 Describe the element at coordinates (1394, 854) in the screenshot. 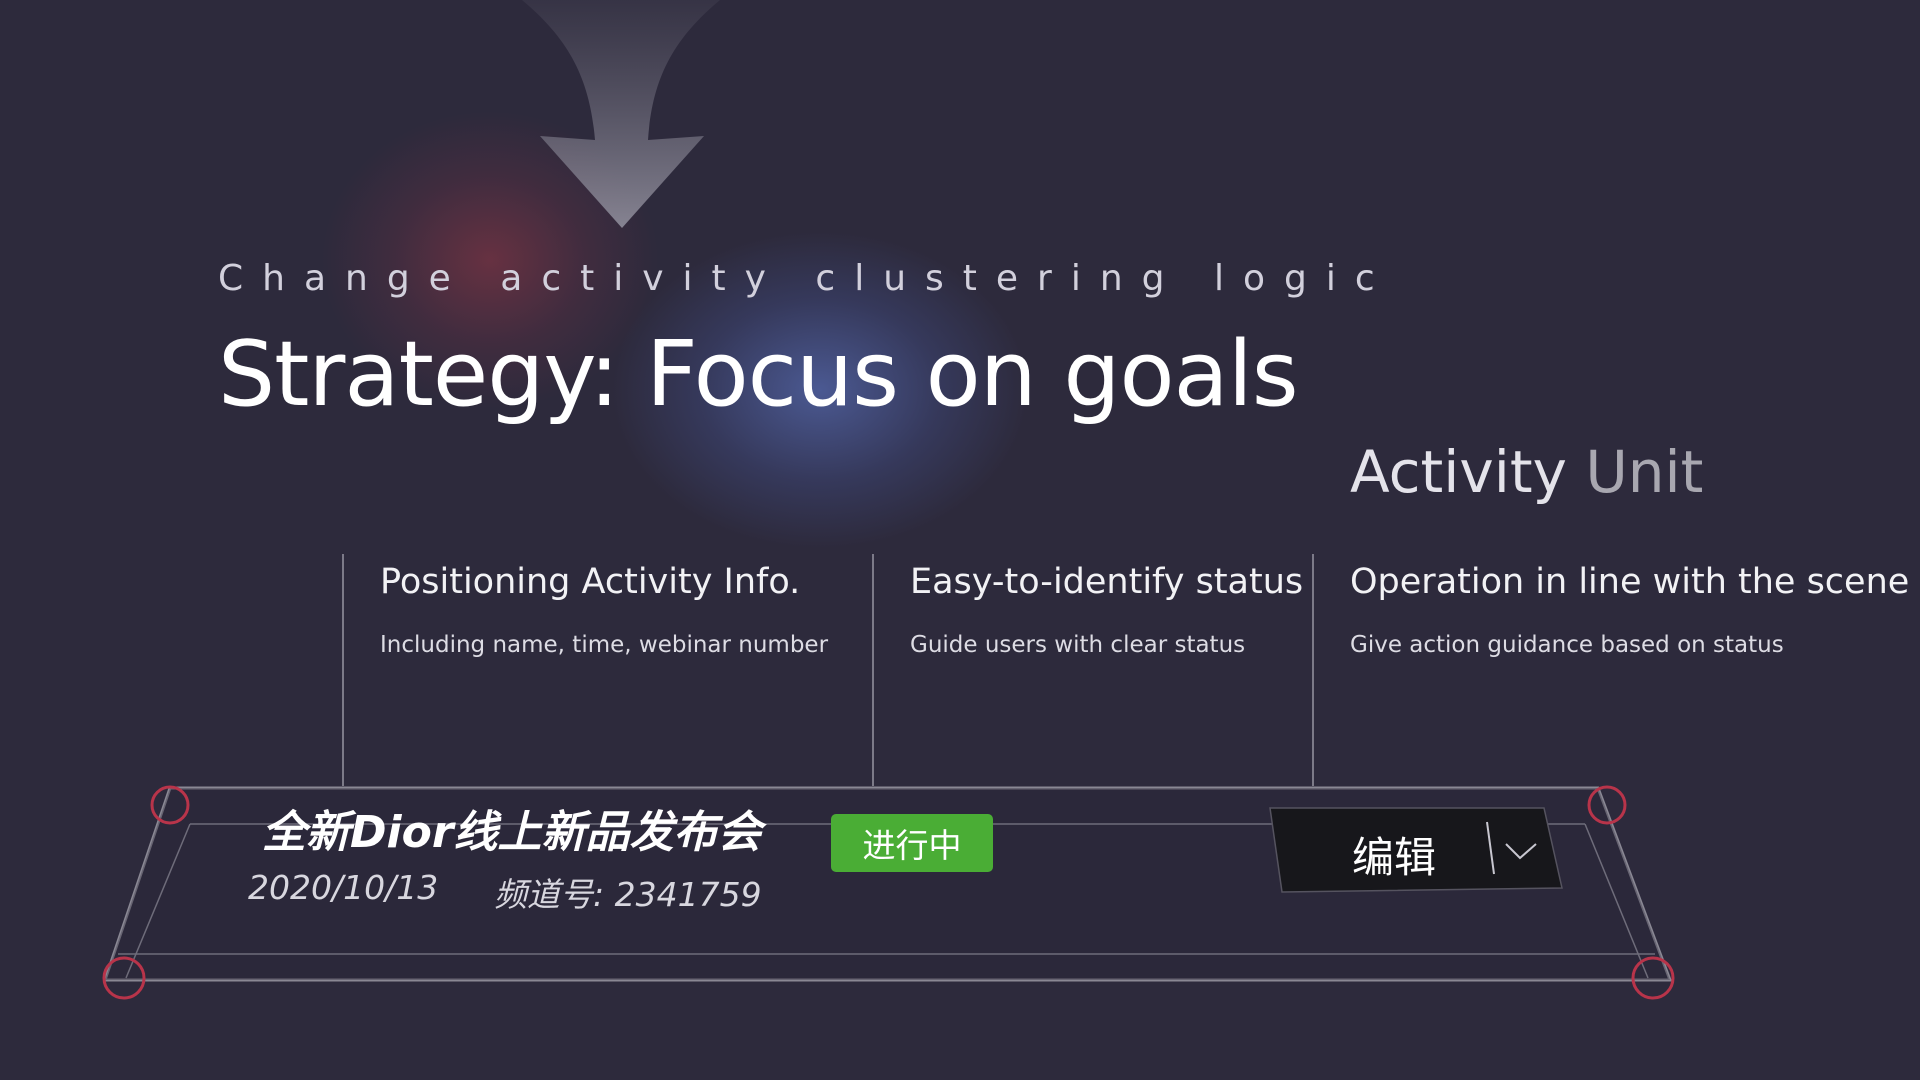

I see `edit-button-label: 编辑` at that location.